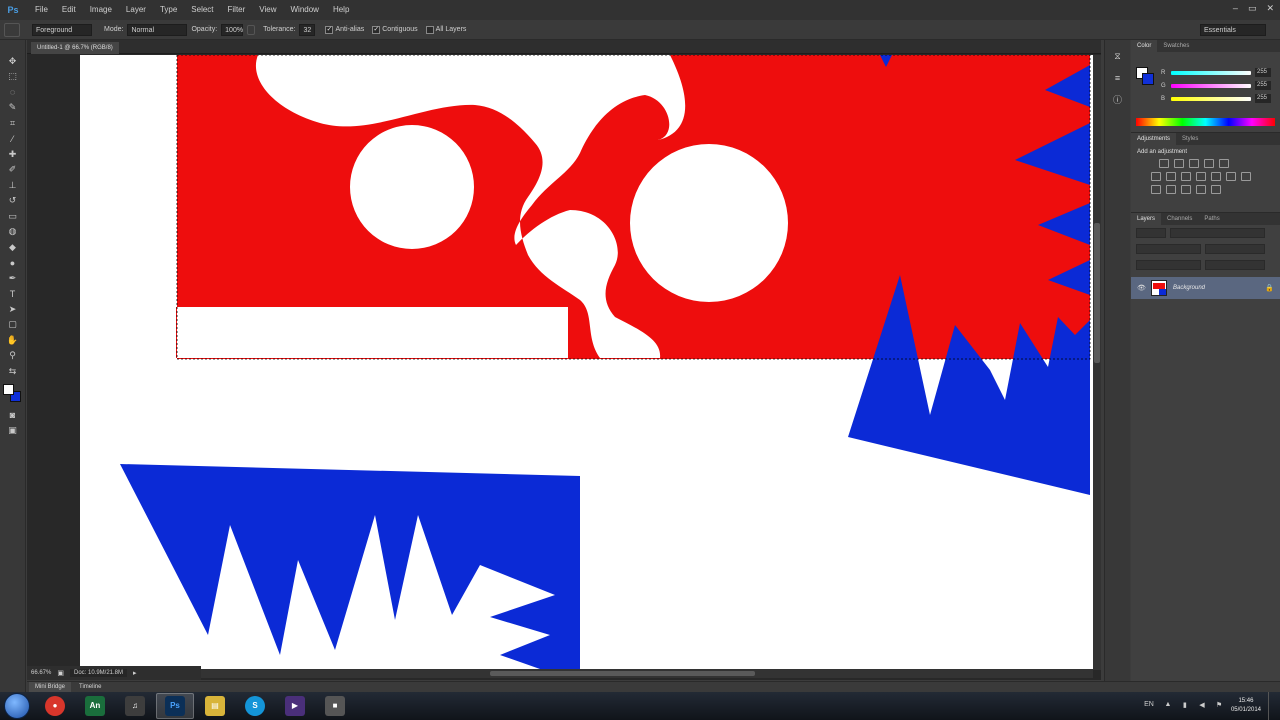 This screenshot has height=720, width=1280. Describe the element at coordinates (1201, 189) in the screenshot. I see `gradient-map-icon` at that location.